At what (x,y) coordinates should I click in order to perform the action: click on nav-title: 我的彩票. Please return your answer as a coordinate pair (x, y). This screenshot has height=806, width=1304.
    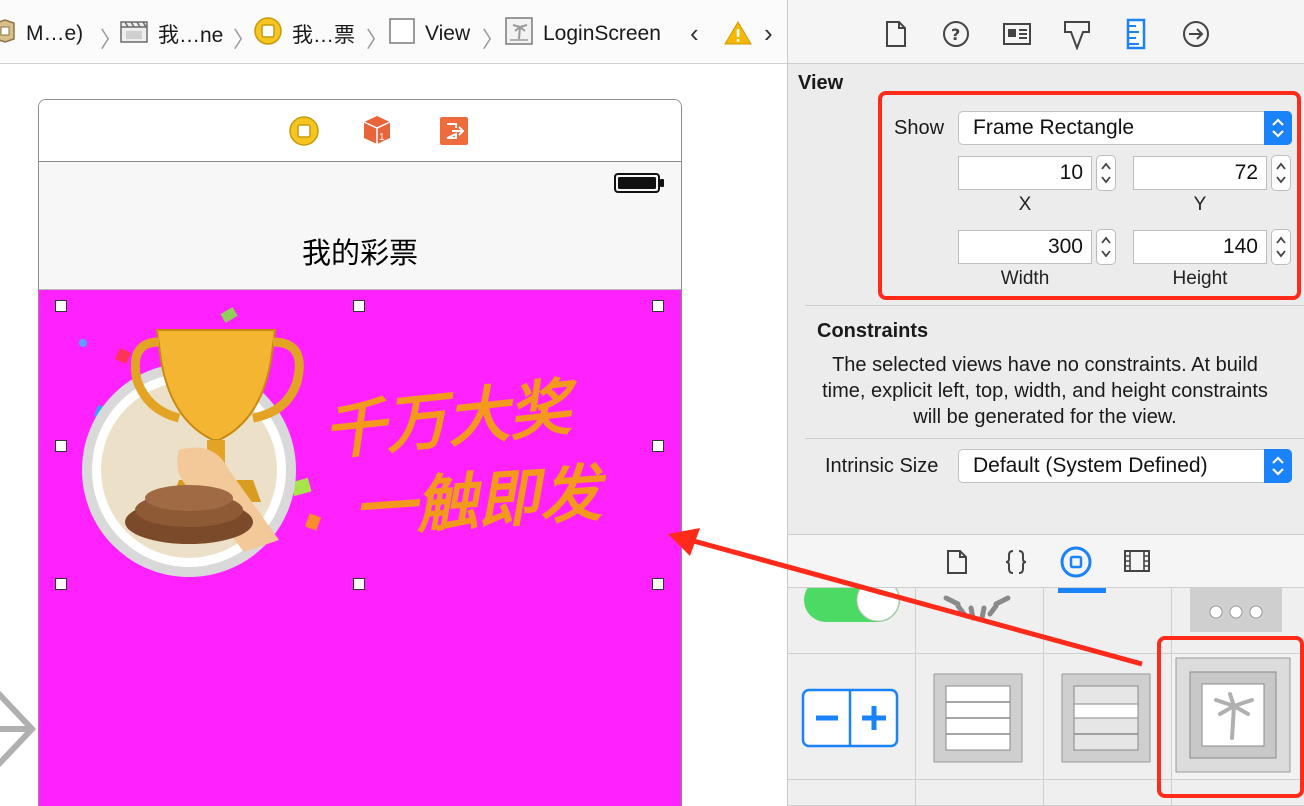
    Looking at the image, I should click on (359, 254).